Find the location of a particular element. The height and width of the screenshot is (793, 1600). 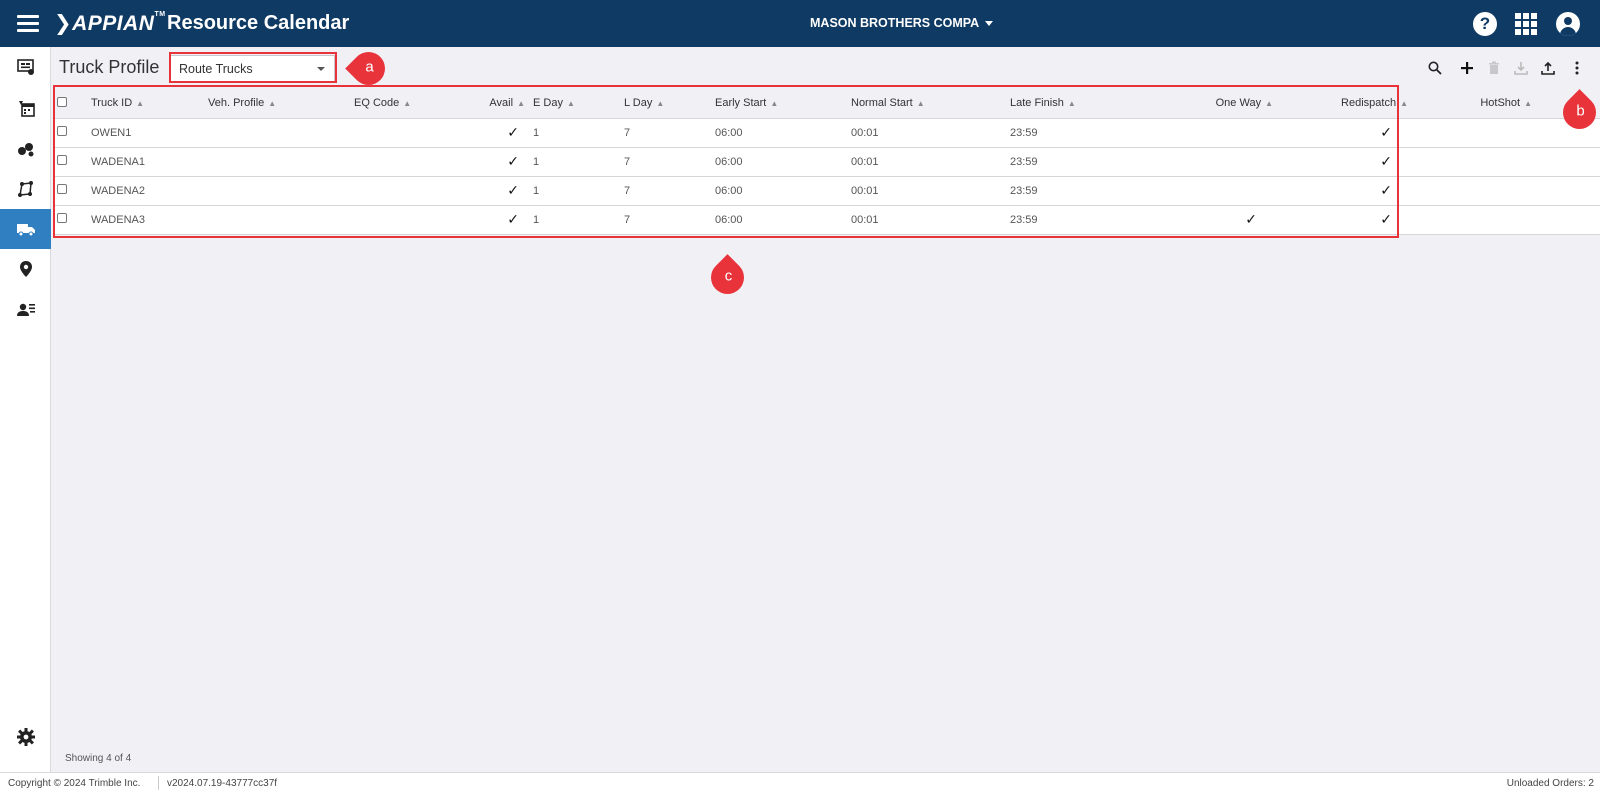

table-row: OWEN1 ✓ 1 7 06:00 00:01 23:59 ✓ is located at coordinates (826, 133).